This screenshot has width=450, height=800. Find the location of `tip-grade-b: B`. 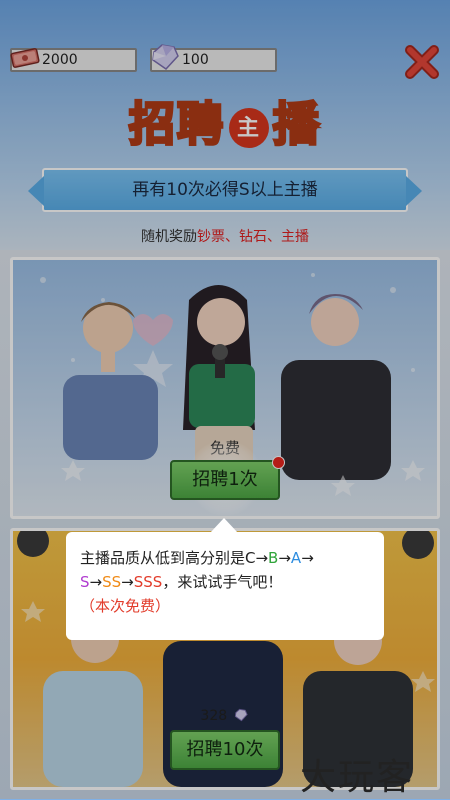

tip-grade-b: B is located at coordinates (273, 558).